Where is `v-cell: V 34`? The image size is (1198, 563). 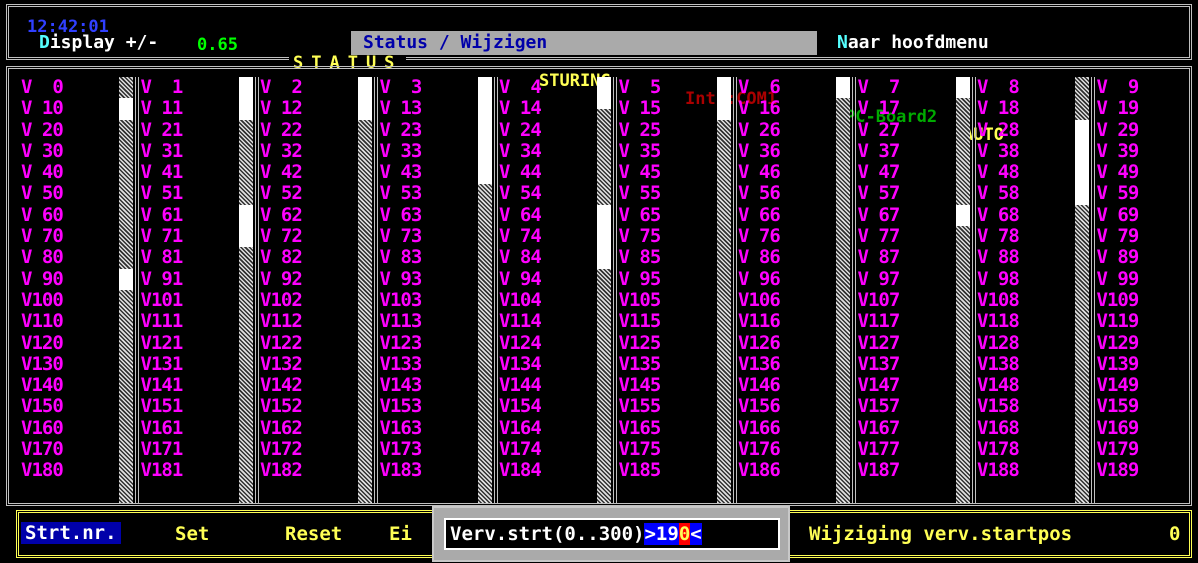 v-cell: V 34 is located at coordinates (547, 151).